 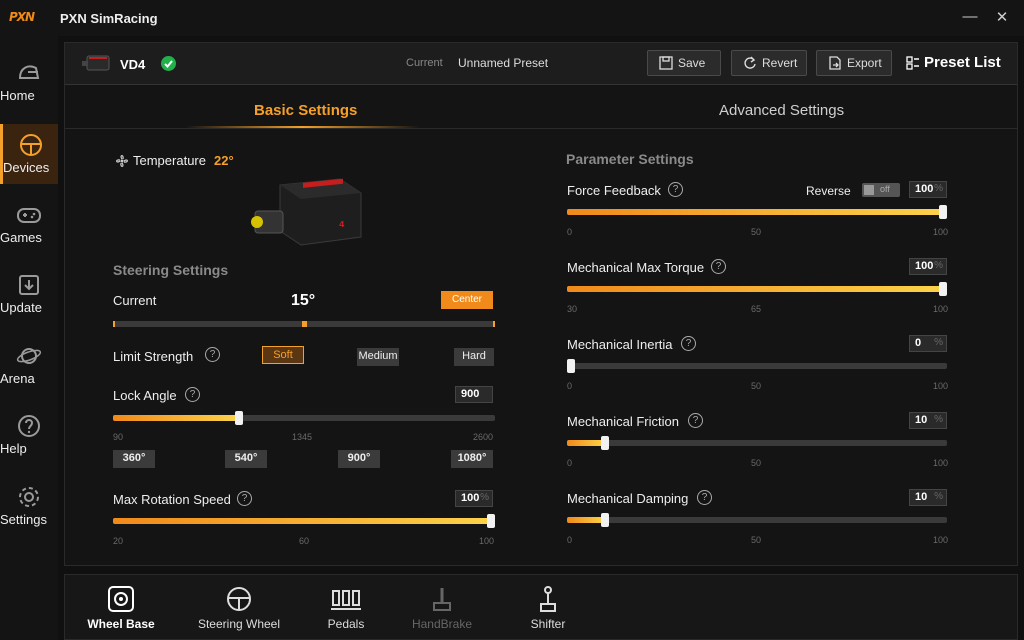 What do you see at coordinates (970, 16) in the screenshot?
I see `minimize-button: —` at bounding box center [970, 16].